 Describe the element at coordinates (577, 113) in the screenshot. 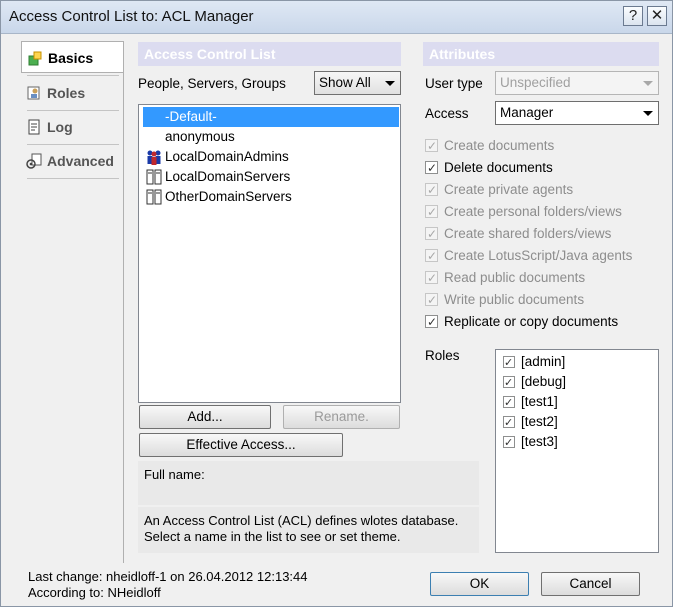

I see `access-select: Manager` at that location.